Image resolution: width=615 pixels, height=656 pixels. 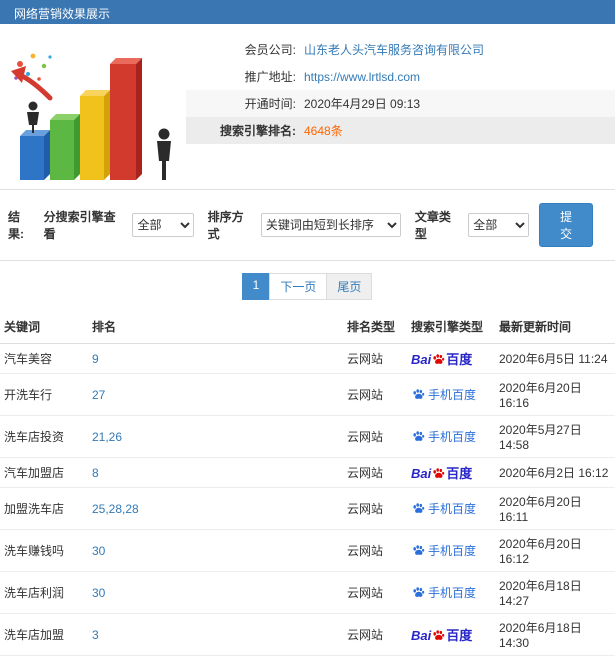 What do you see at coordinates (375, 327) in the screenshot?
I see `header-rank-type: 排名类型` at bounding box center [375, 327].